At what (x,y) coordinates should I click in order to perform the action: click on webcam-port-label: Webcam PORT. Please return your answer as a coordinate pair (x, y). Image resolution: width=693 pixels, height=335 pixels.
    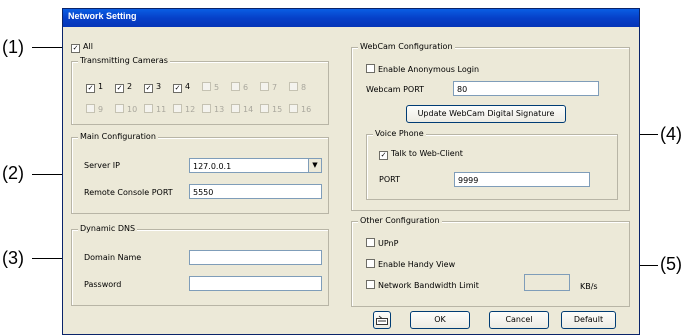
    Looking at the image, I should click on (395, 89).